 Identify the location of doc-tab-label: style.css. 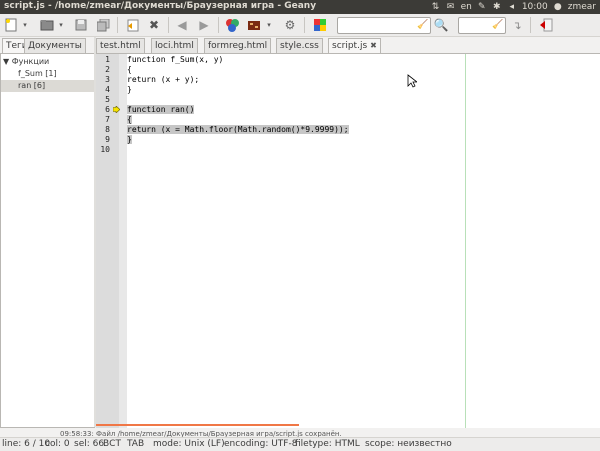
(299, 46).